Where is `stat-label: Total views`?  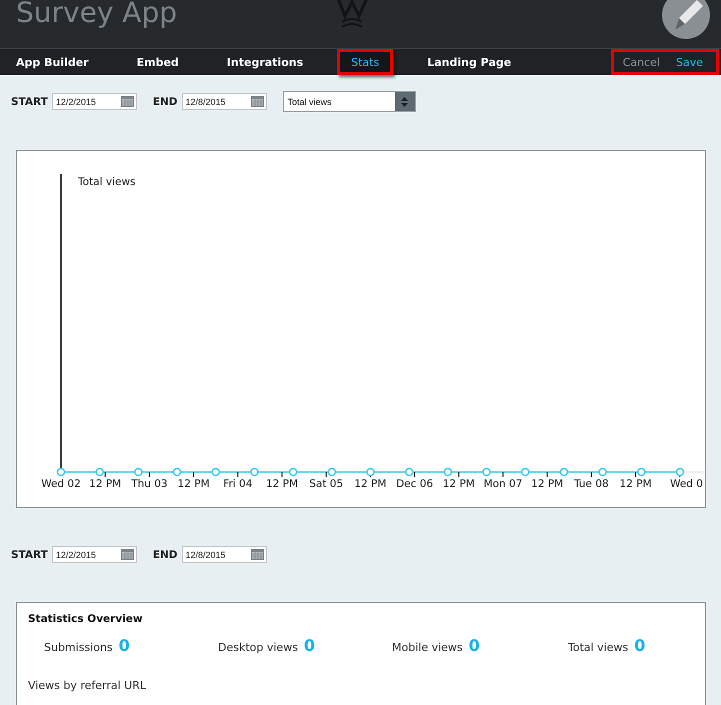 stat-label: Total views is located at coordinates (598, 647).